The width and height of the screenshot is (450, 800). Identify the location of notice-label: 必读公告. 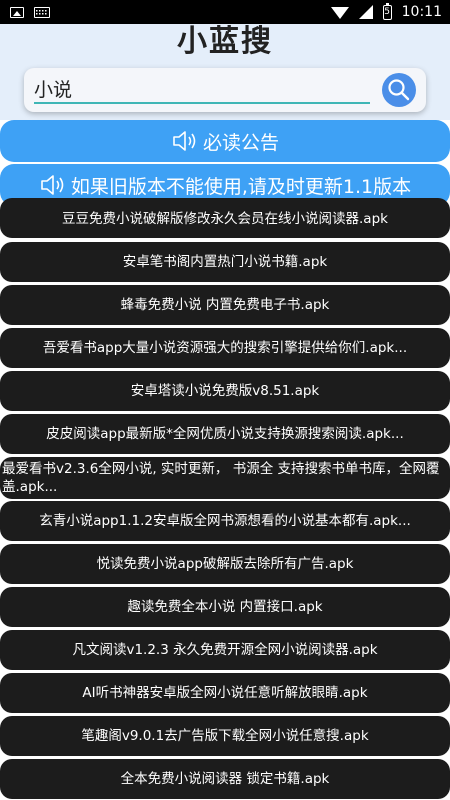
(240, 142).